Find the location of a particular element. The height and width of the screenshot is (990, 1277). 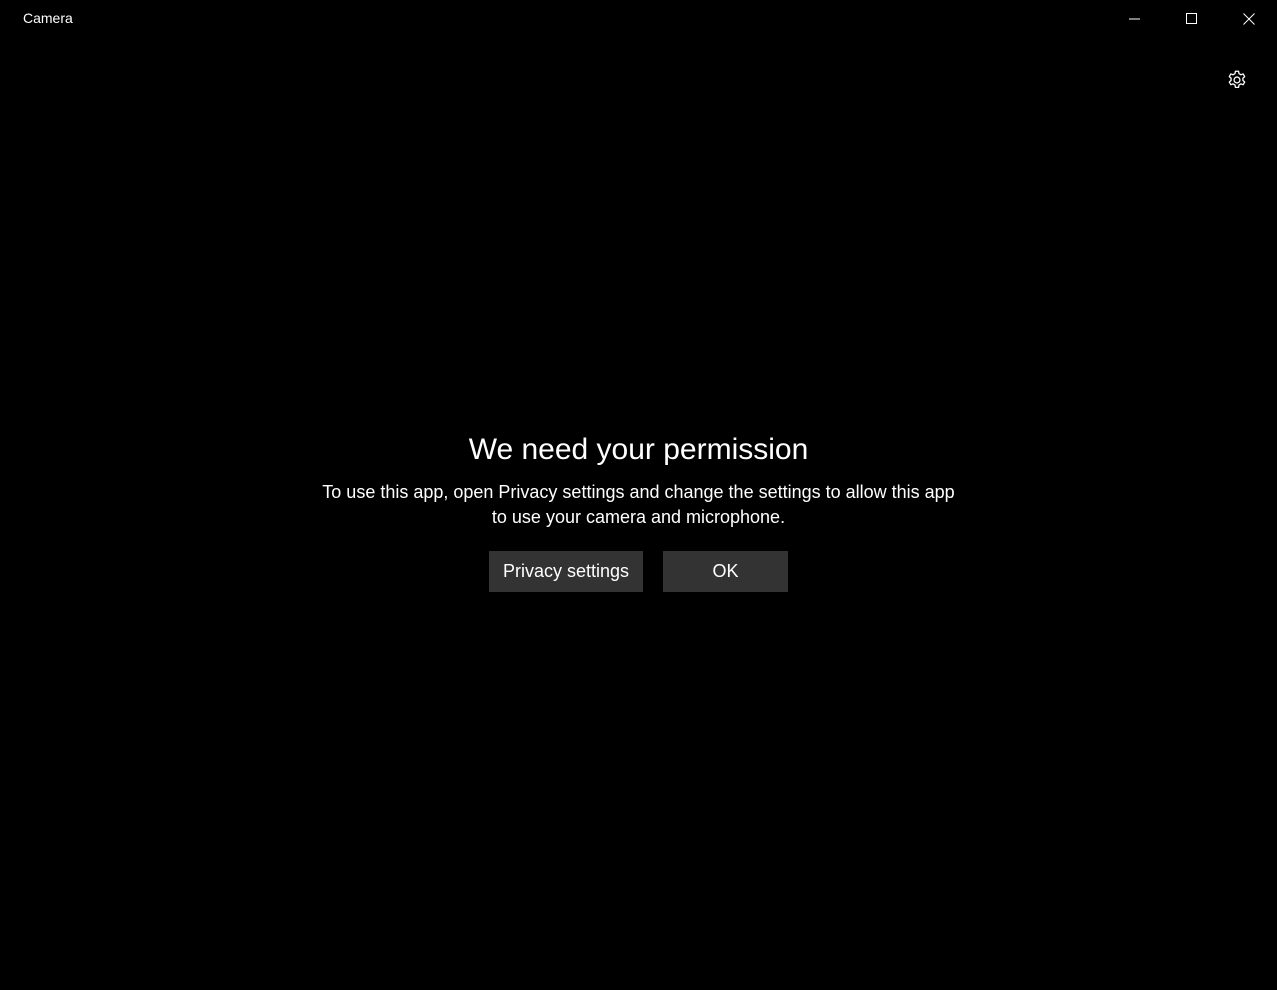

gear-icon is located at coordinates (1237, 79).